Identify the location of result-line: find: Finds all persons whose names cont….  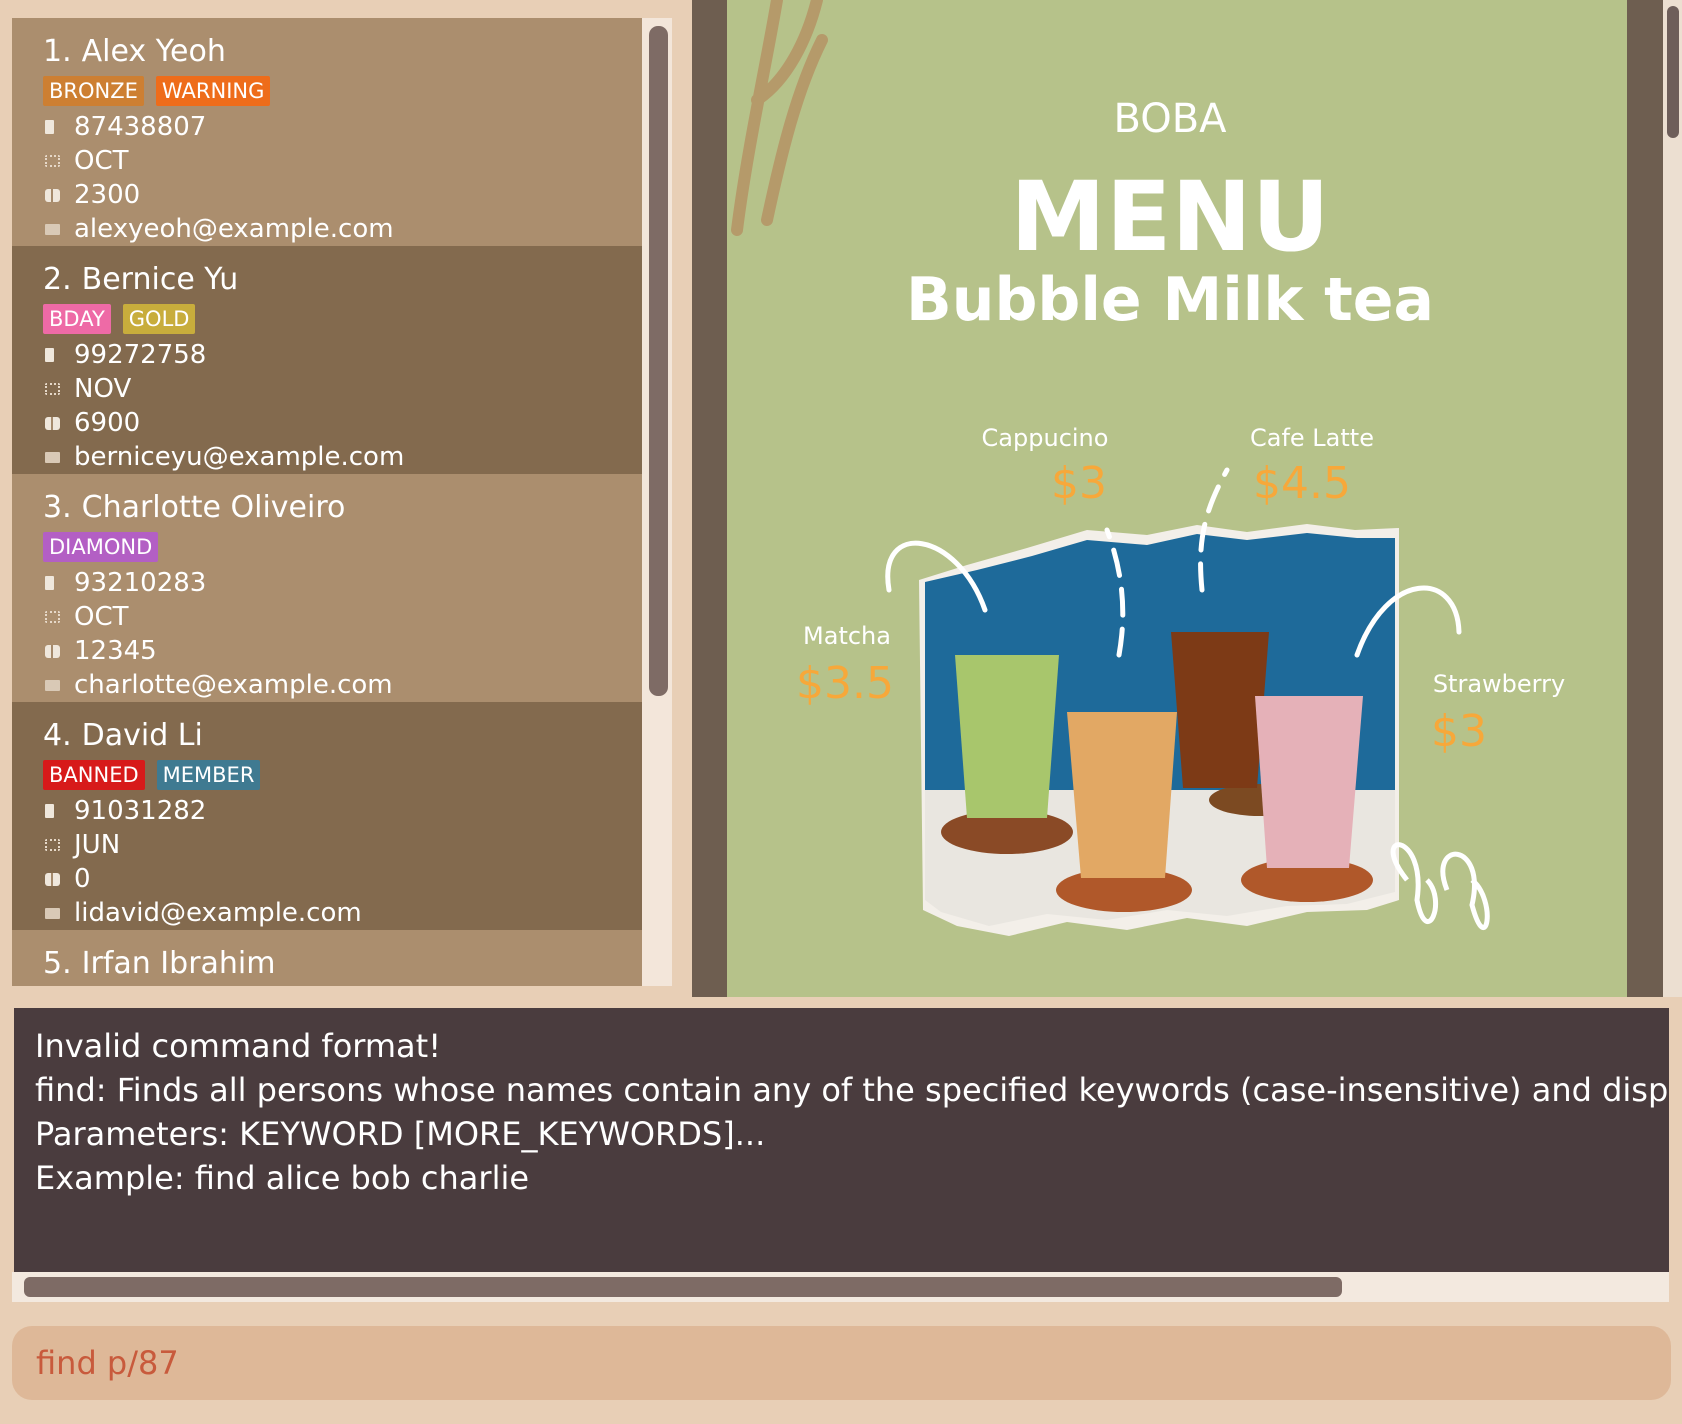
(852, 1090).